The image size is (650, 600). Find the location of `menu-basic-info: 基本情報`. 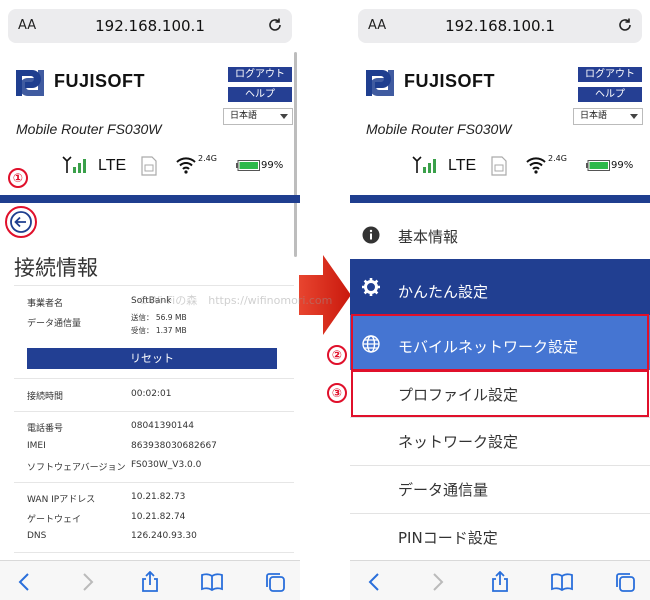

menu-basic-info: 基本情報 is located at coordinates (500, 235).